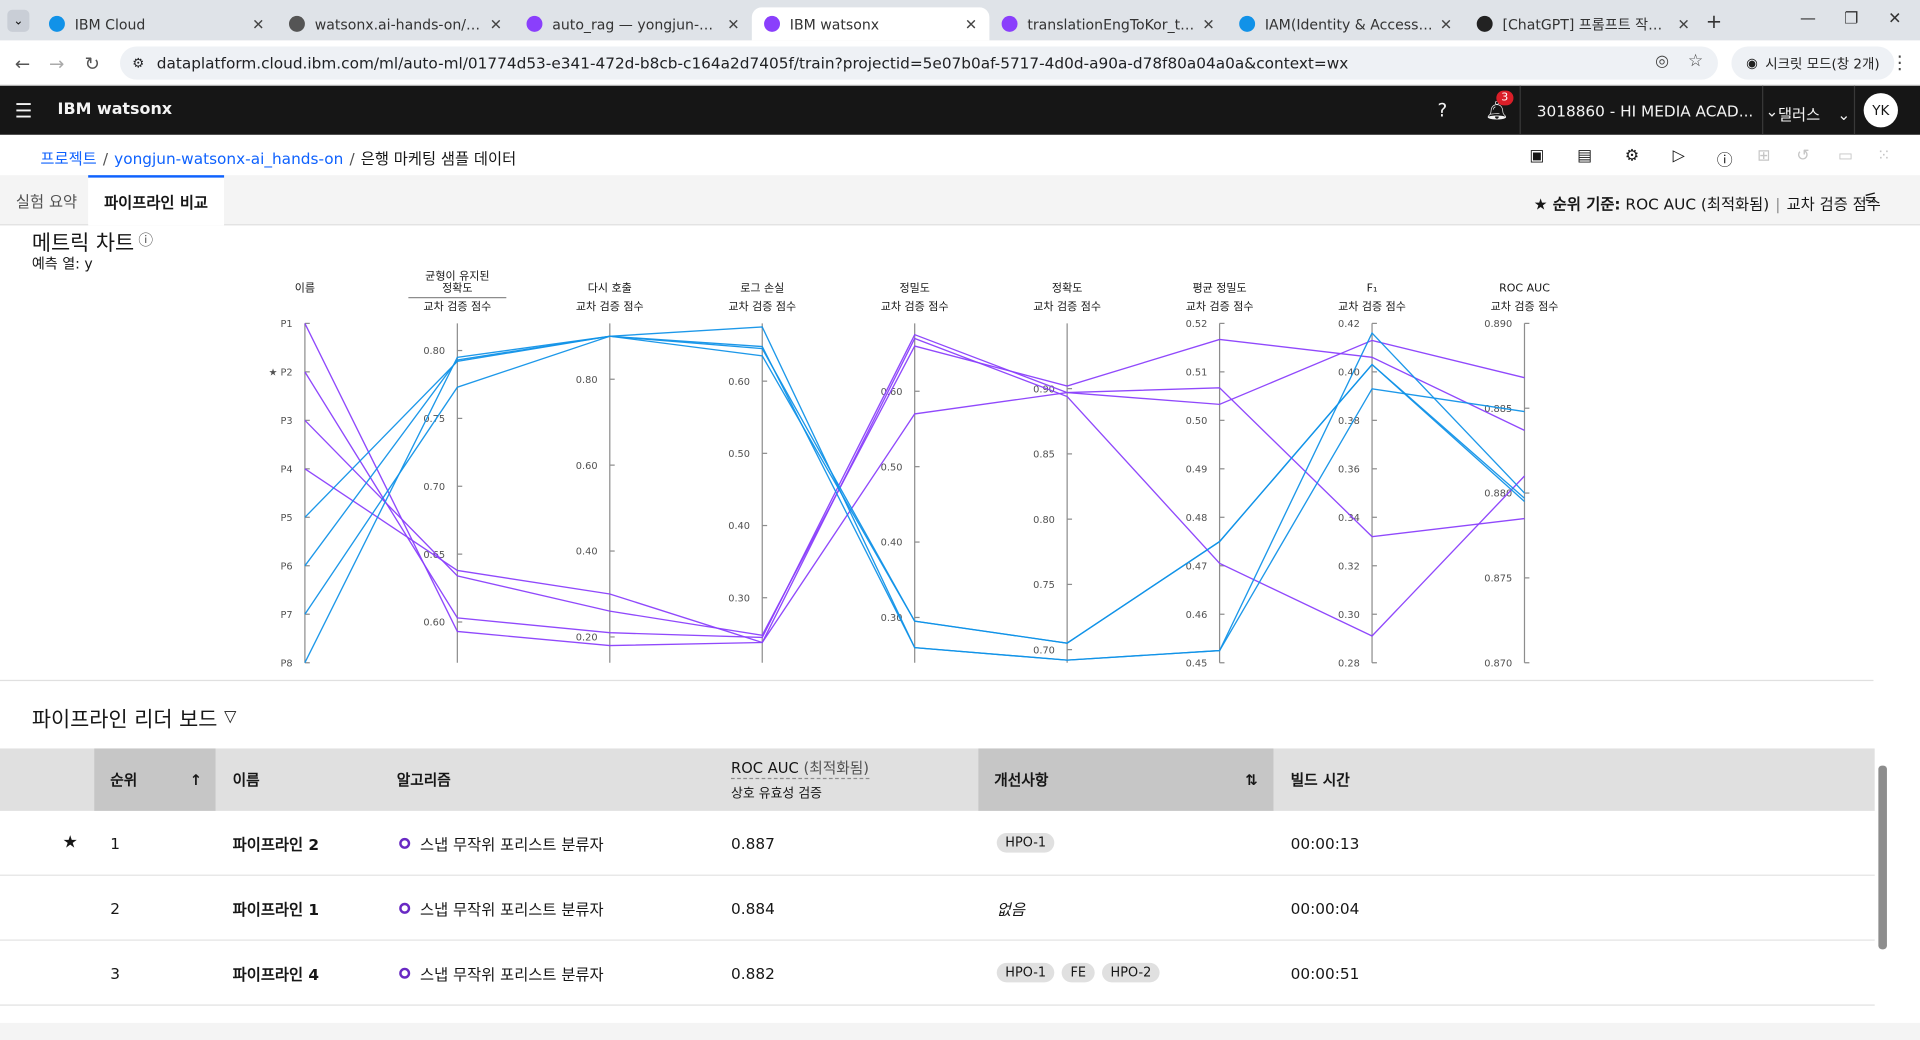 The image size is (1920, 1040). What do you see at coordinates (800, 768) in the screenshot?
I see `roc-header: ROC AUC (최적화됨)` at bounding box center [800, 768].